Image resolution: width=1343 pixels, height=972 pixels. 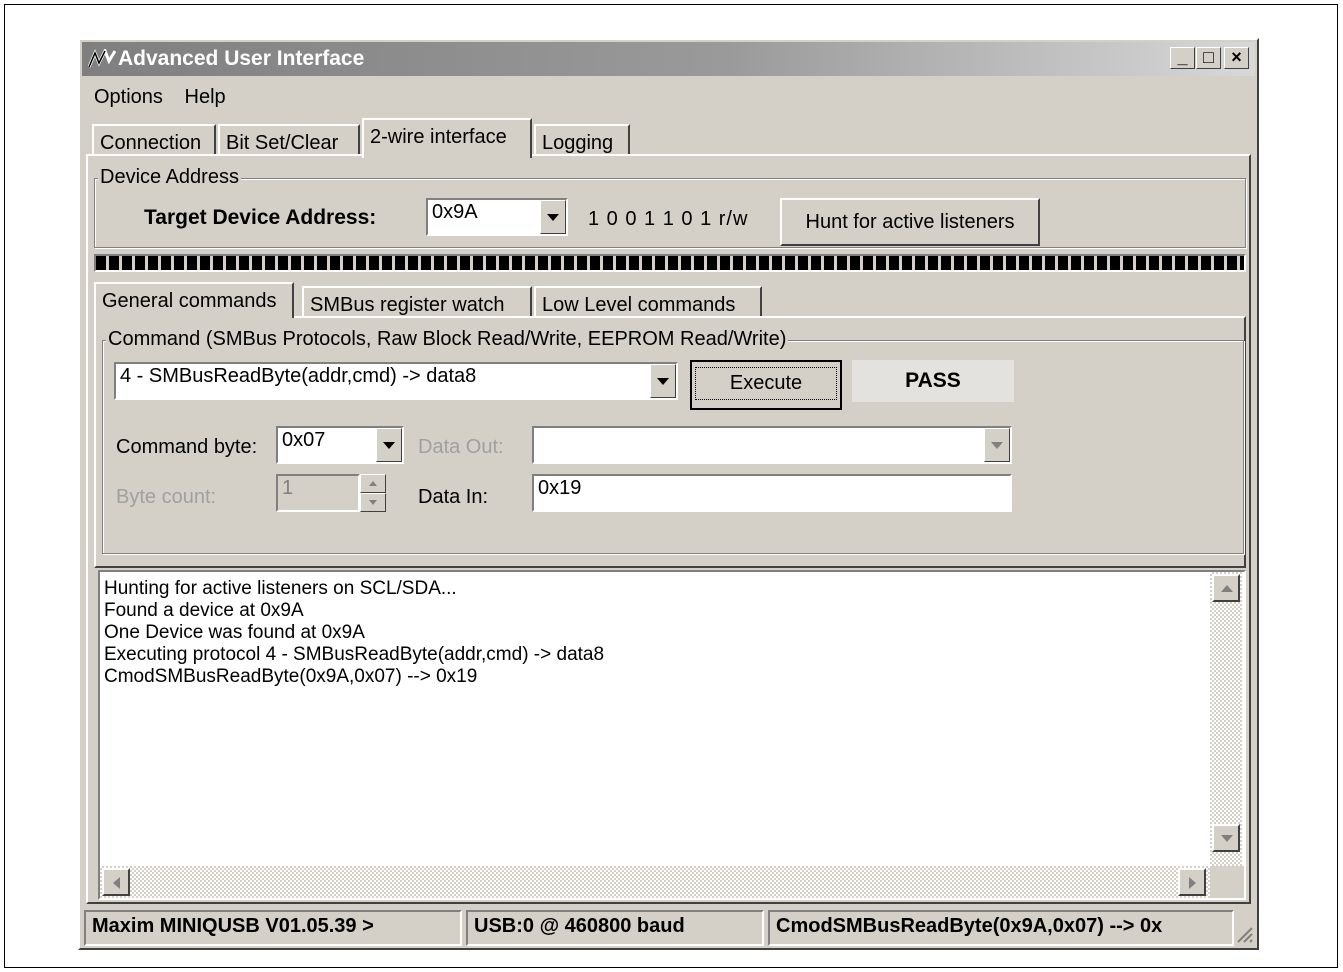 I want to click on minimize-icon: _, so click(x=1182, y=57).